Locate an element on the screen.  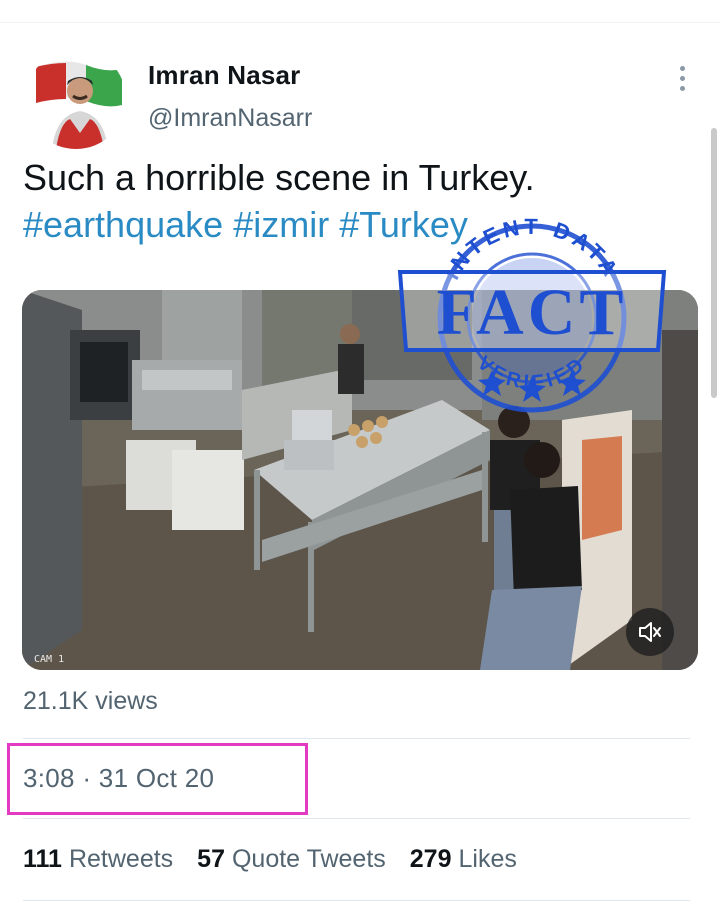
speaker-muted-icon is located at coordinates (650, 632).